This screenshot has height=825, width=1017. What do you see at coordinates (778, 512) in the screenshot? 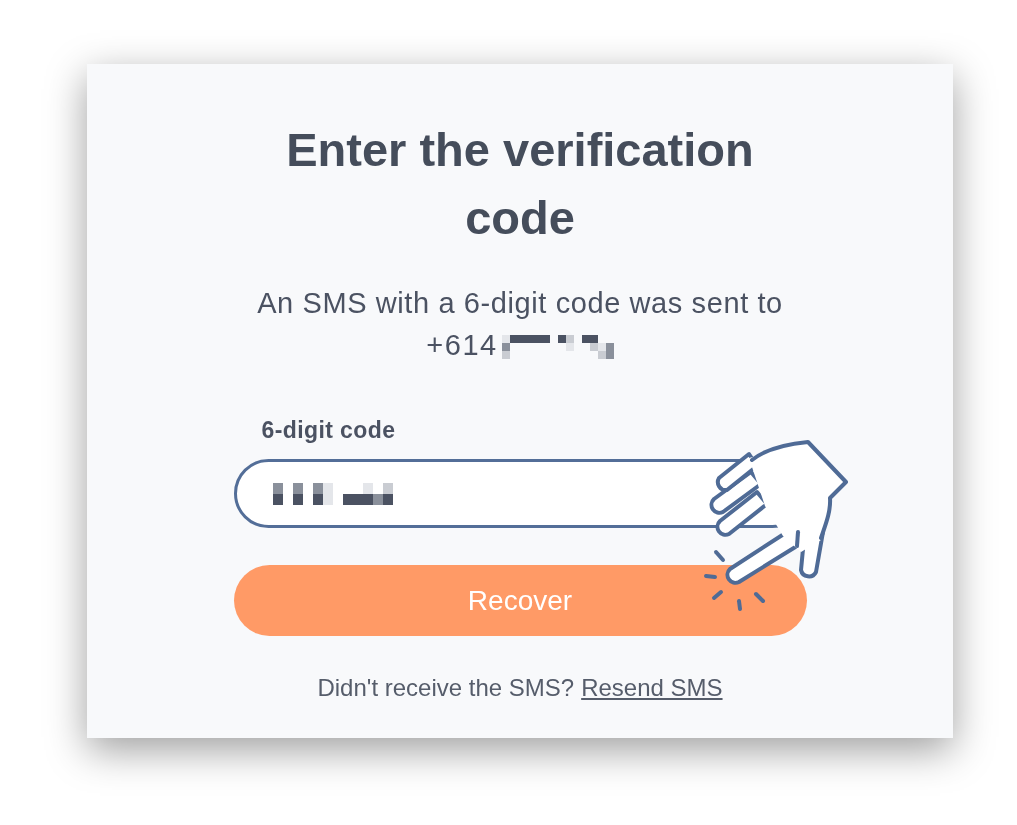
I see `hand-cursor-icon` at bounding box center [778, 512].